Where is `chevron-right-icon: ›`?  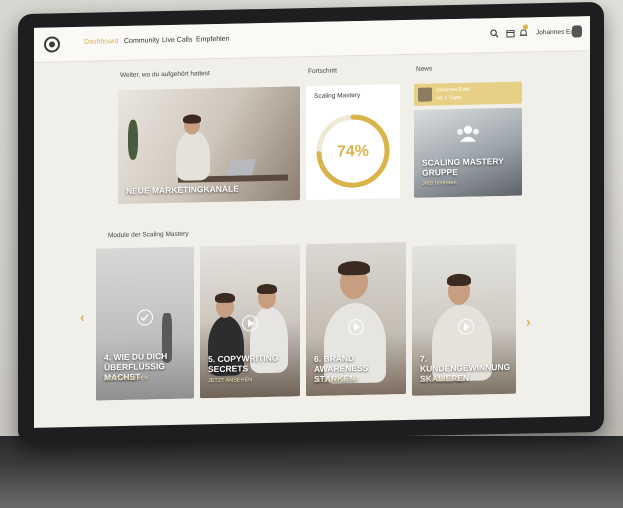 chevron-right-icon: › is located at coordinates (528, 321).